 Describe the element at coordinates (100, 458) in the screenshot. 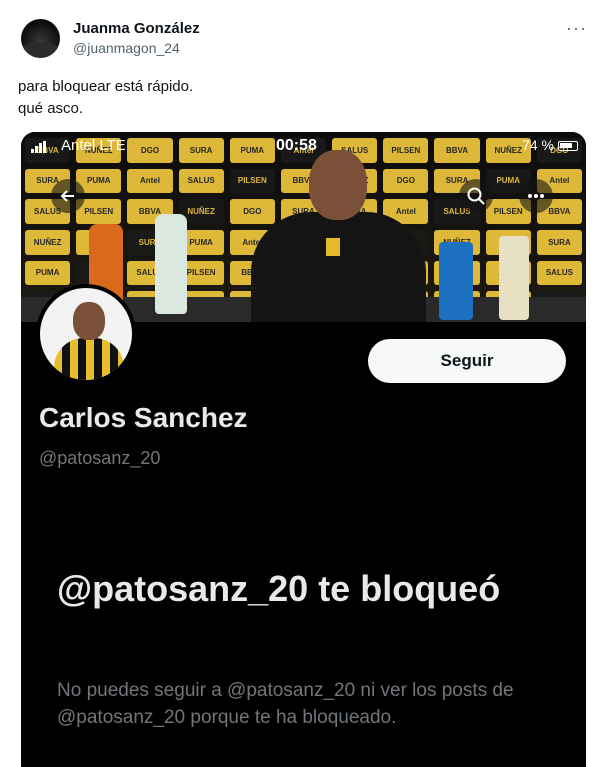

I see `profile-handle: @patosanz_20` at that location.